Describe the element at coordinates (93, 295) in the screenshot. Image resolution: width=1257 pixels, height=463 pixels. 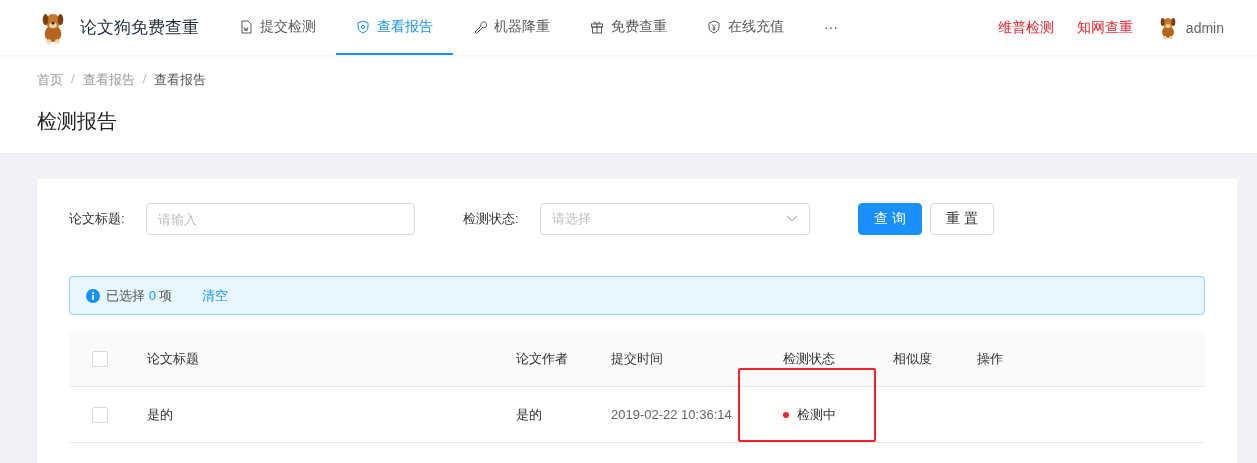
I see `info-icon` at that location.